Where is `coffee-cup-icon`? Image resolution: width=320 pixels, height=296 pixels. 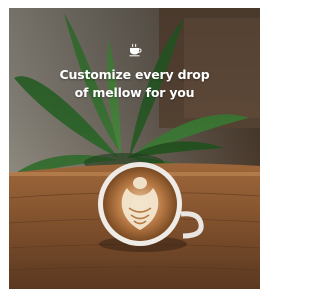 coffee-cup-icon is located at coordinates (135, 50).